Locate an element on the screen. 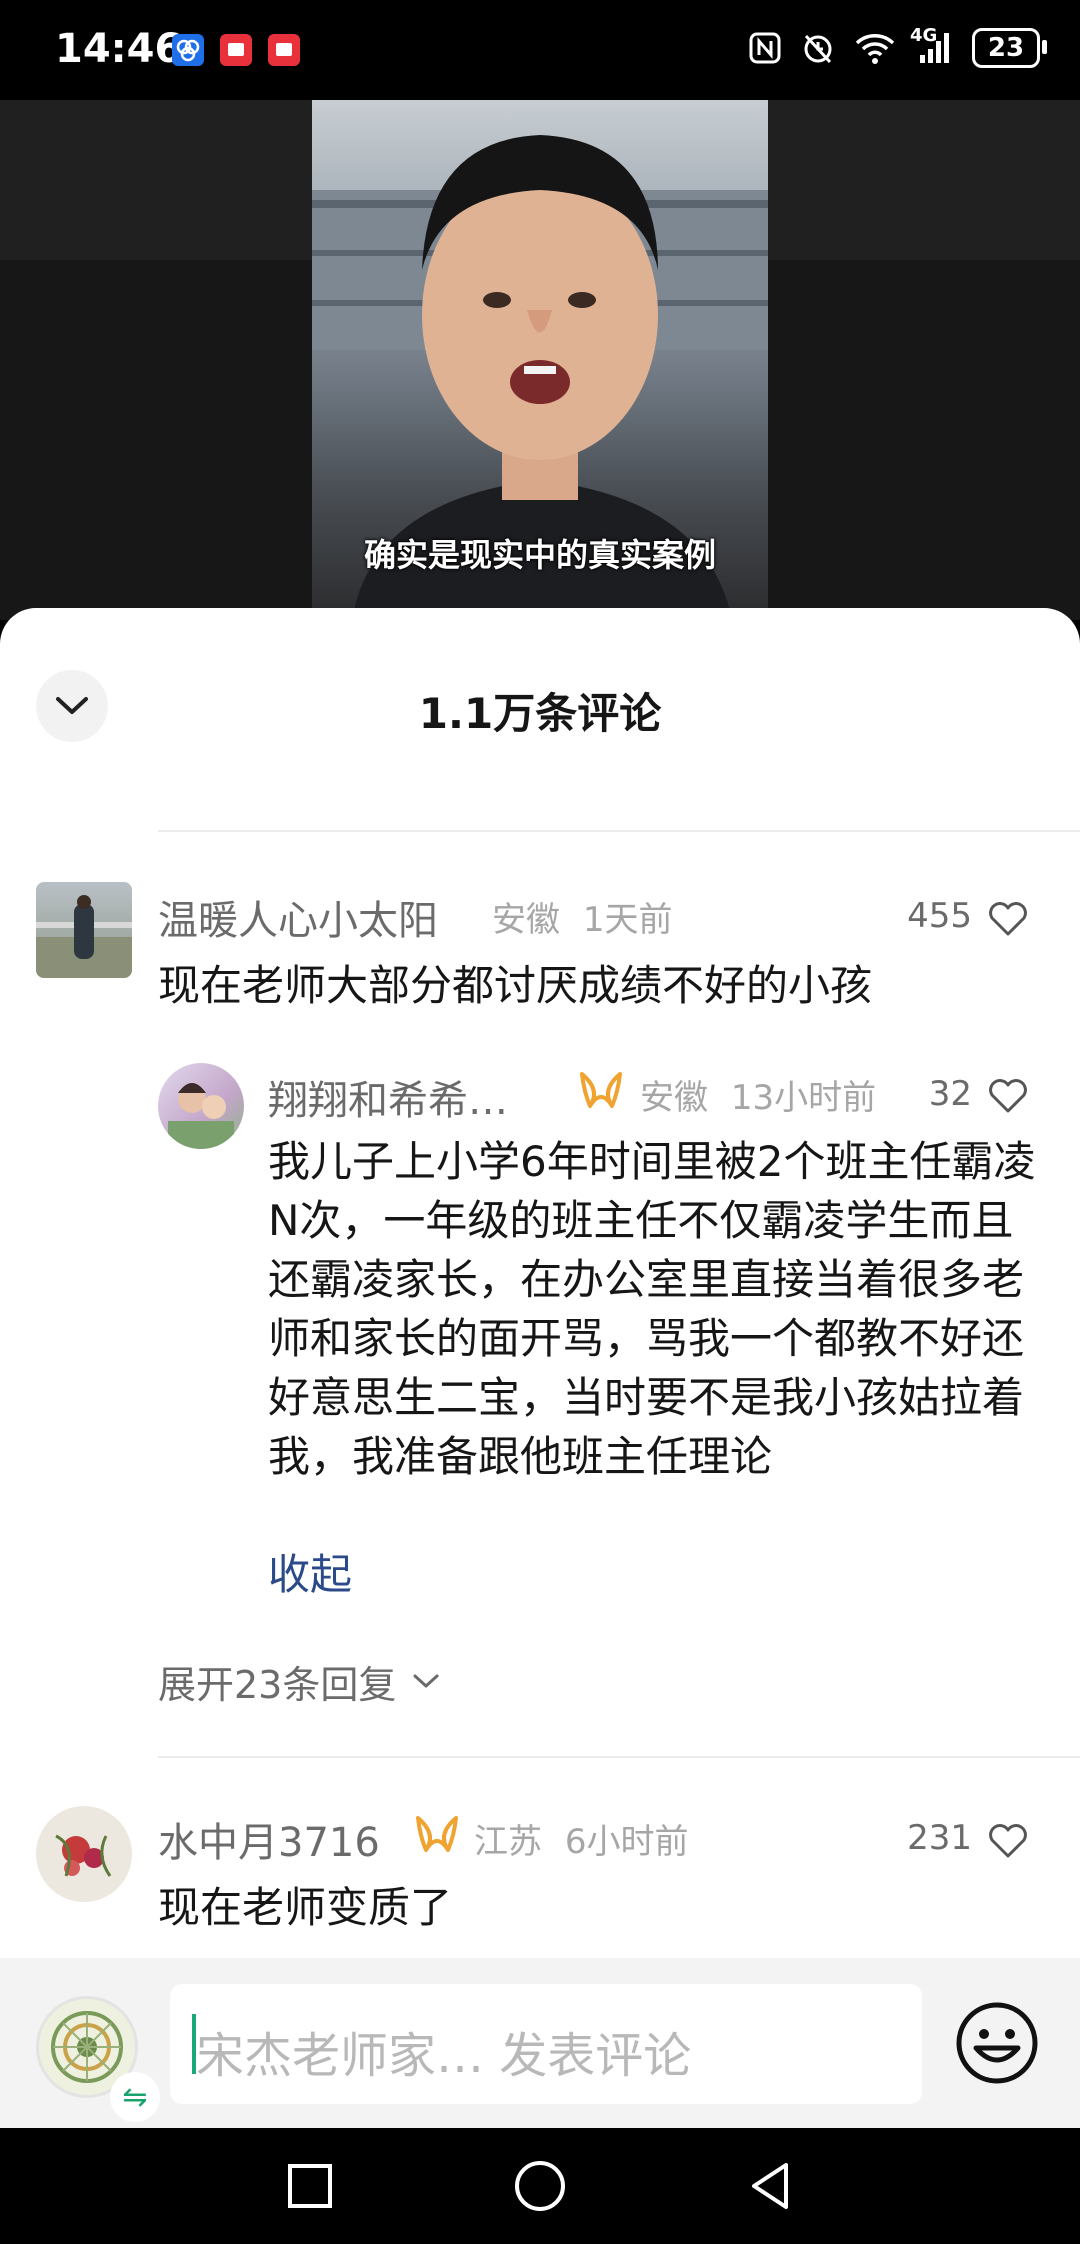 This screenshot has width=1080, height=2244. comment-location: 安徽 is located at coordinates (526, 920).